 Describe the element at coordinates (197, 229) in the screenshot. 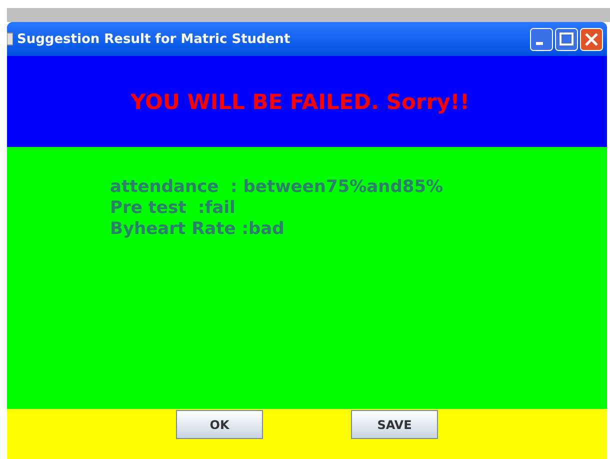

I see `result-line: Byheart Rate :bad` at that location.